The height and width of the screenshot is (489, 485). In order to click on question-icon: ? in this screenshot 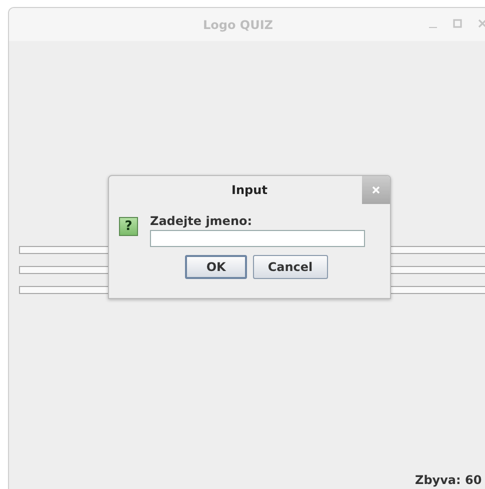, I will do `click(128, 226)`.